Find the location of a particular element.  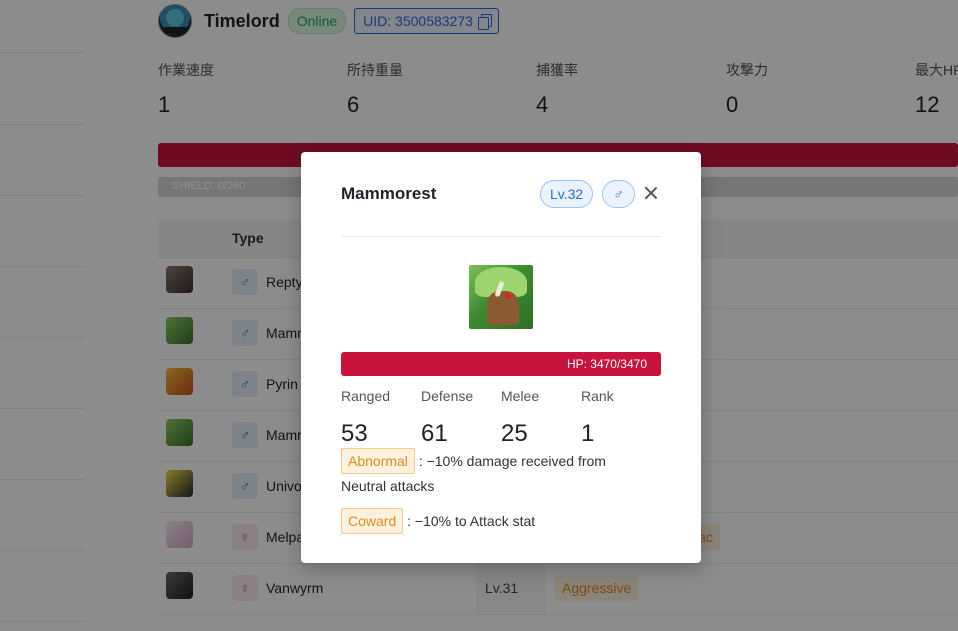

passive-skill-description: : −10% damage received from is located at coordinates (512, 461).